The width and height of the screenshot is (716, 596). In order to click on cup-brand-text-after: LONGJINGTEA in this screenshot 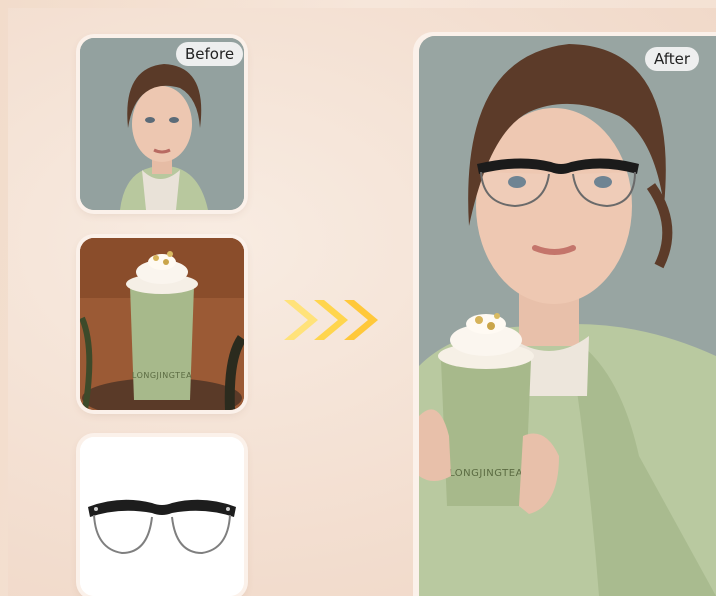, I will do `click(486, 473)`.